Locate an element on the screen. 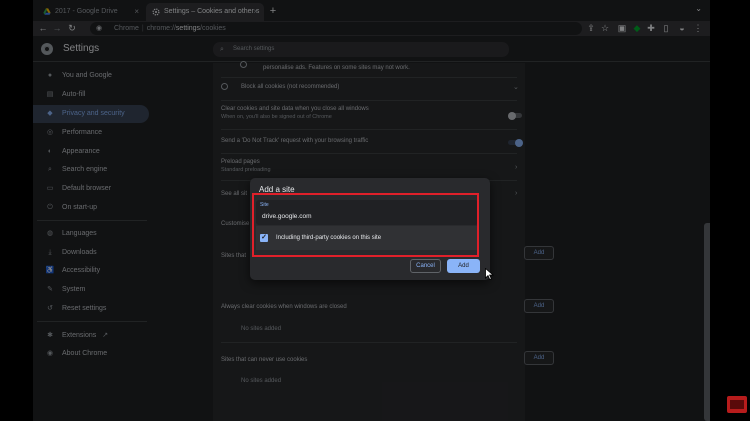 The height and width of the screenshot is (421, 750). cancel-button: Cancel is located at coordinates (425, 266).